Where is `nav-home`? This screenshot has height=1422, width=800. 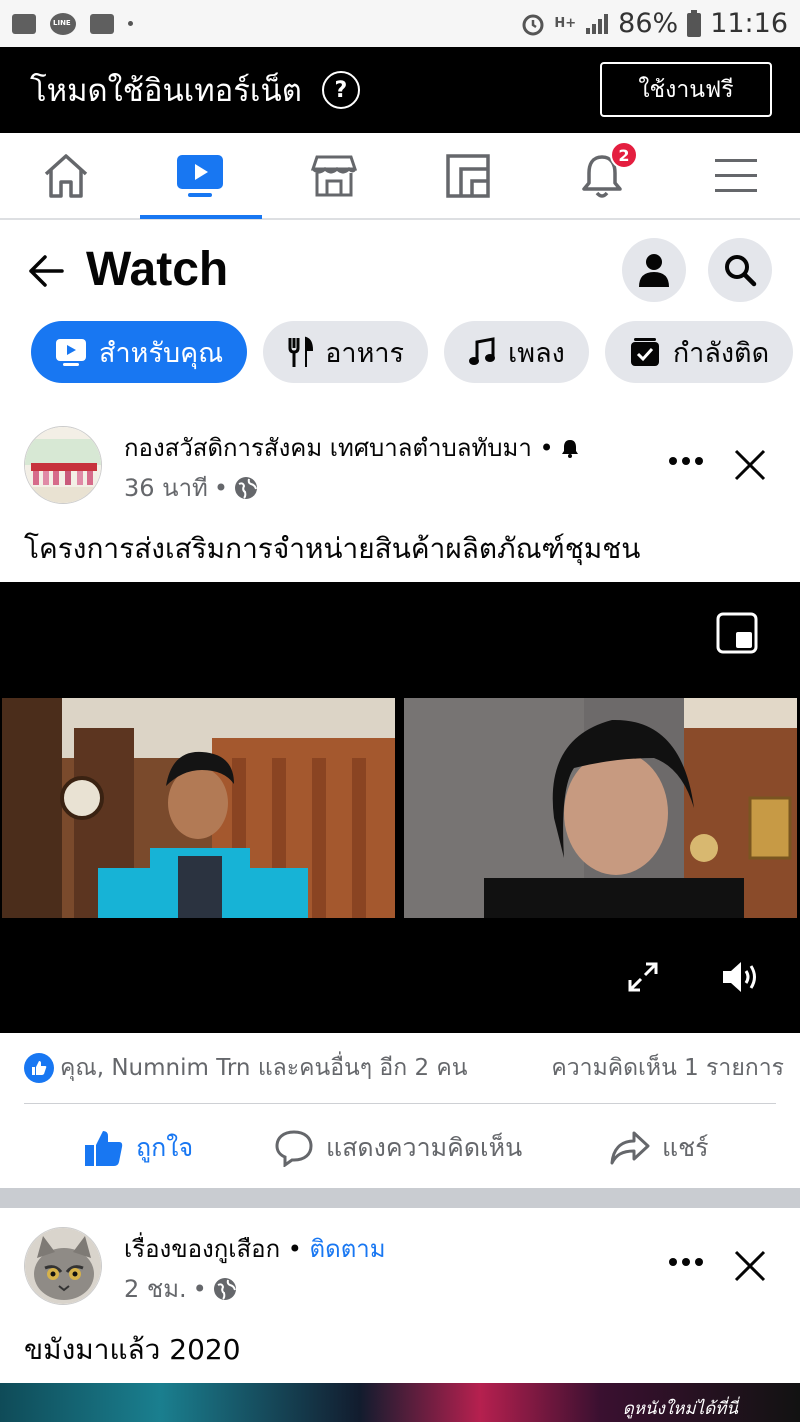 nav-home is located at coordinates (66, 175).